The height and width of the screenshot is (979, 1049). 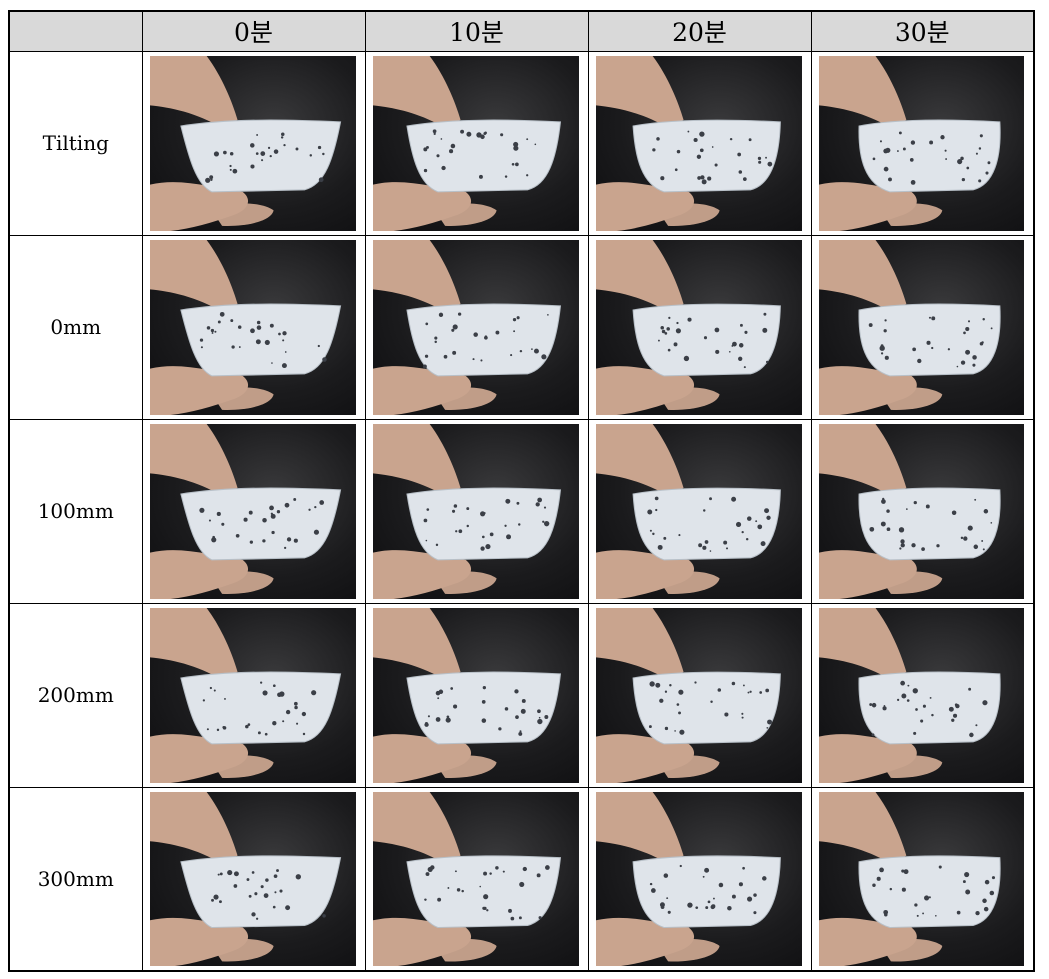 I want to click on row-label: 100mm, so click(x=75, y=511).